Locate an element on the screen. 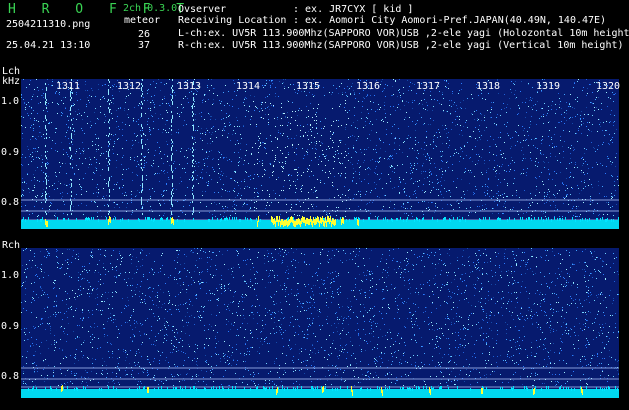 Image resolution: width=629 pixels, height=410 pixels. lch-unit: kHz is located at coordinates (11, 81).